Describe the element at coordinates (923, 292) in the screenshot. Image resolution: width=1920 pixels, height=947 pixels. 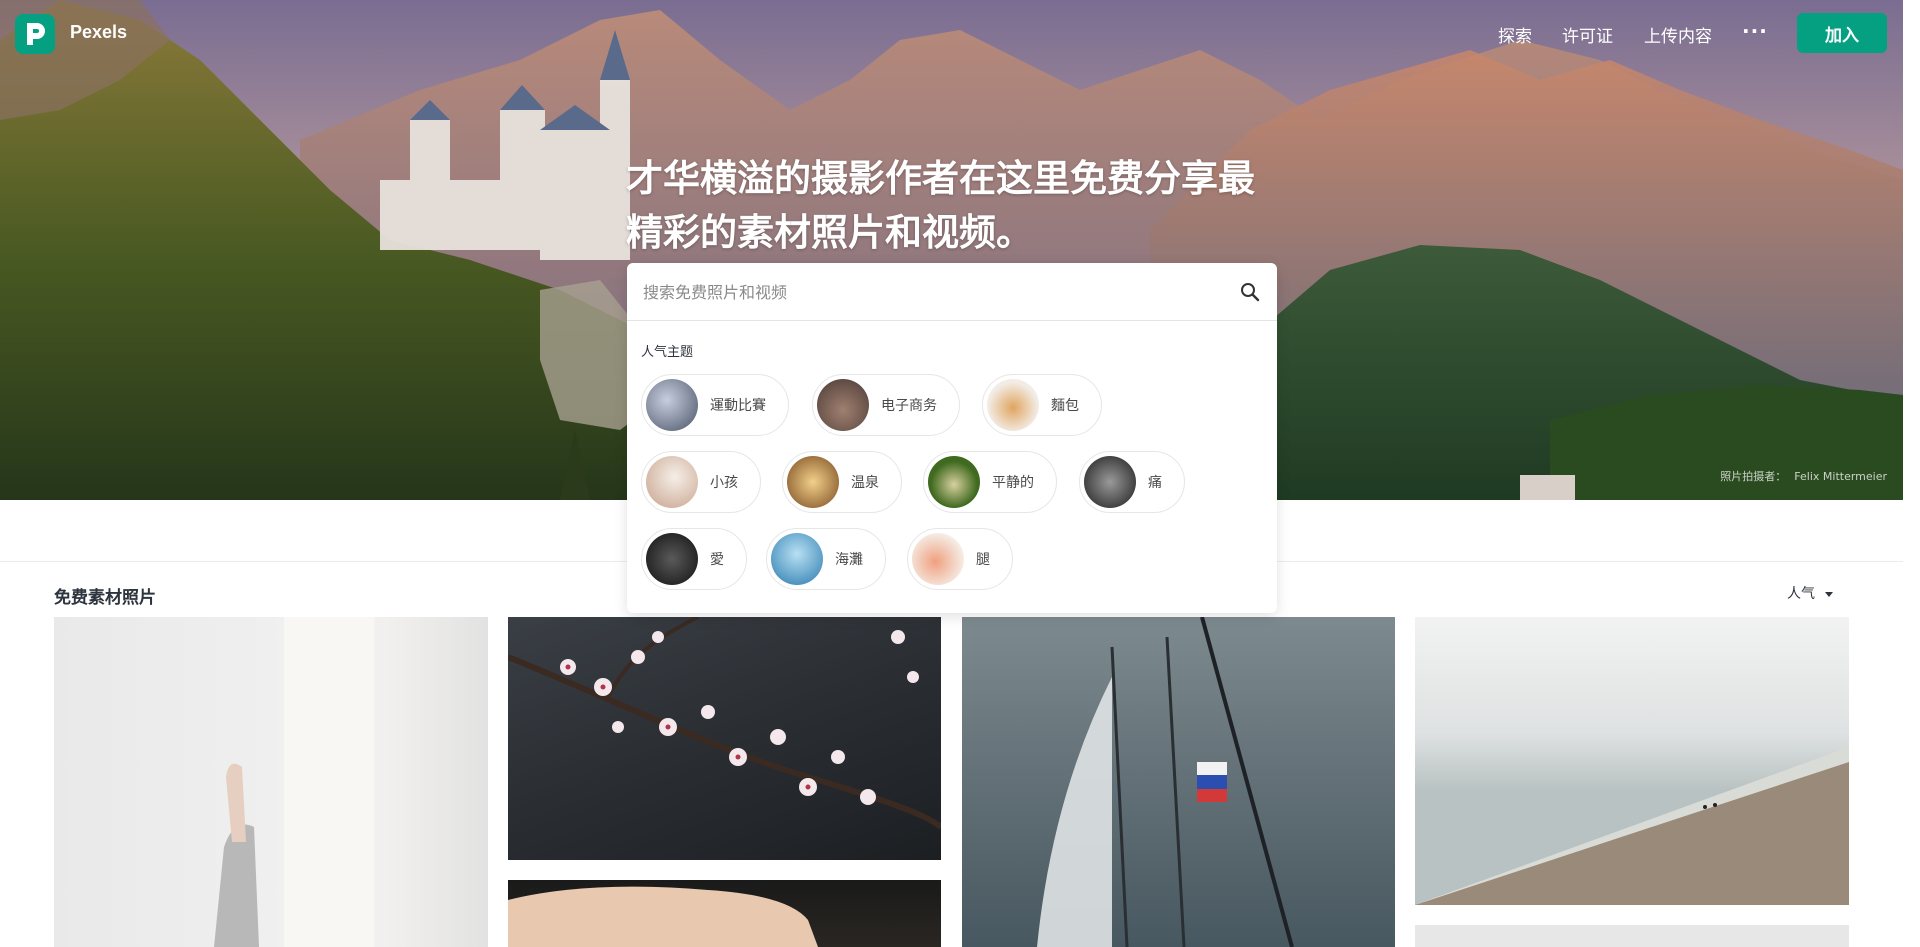
I see `search-input` at that location.